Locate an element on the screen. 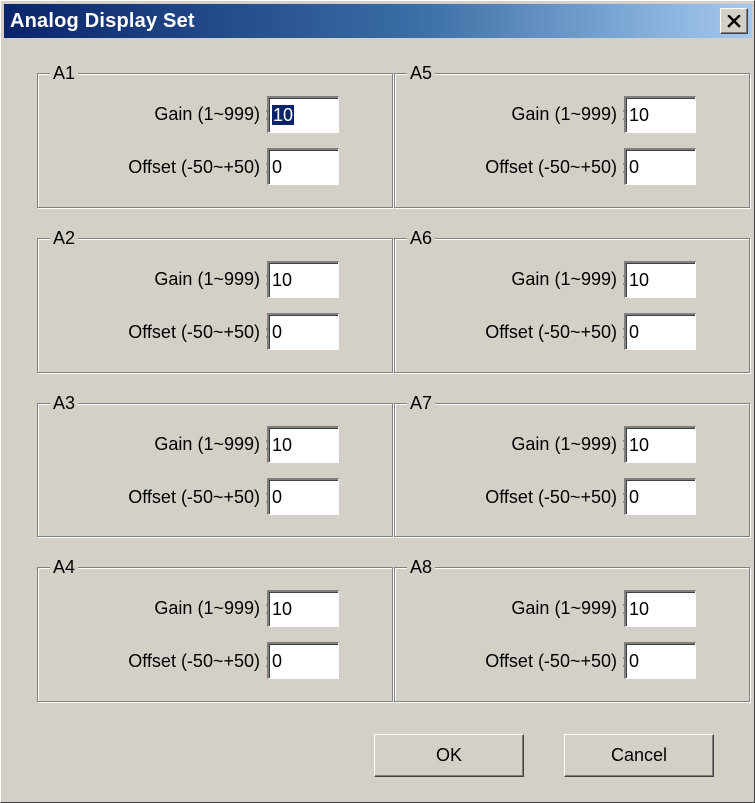 This screenshot has width=755, height=803. group-label: A6 is located at coordinates (421, 238).